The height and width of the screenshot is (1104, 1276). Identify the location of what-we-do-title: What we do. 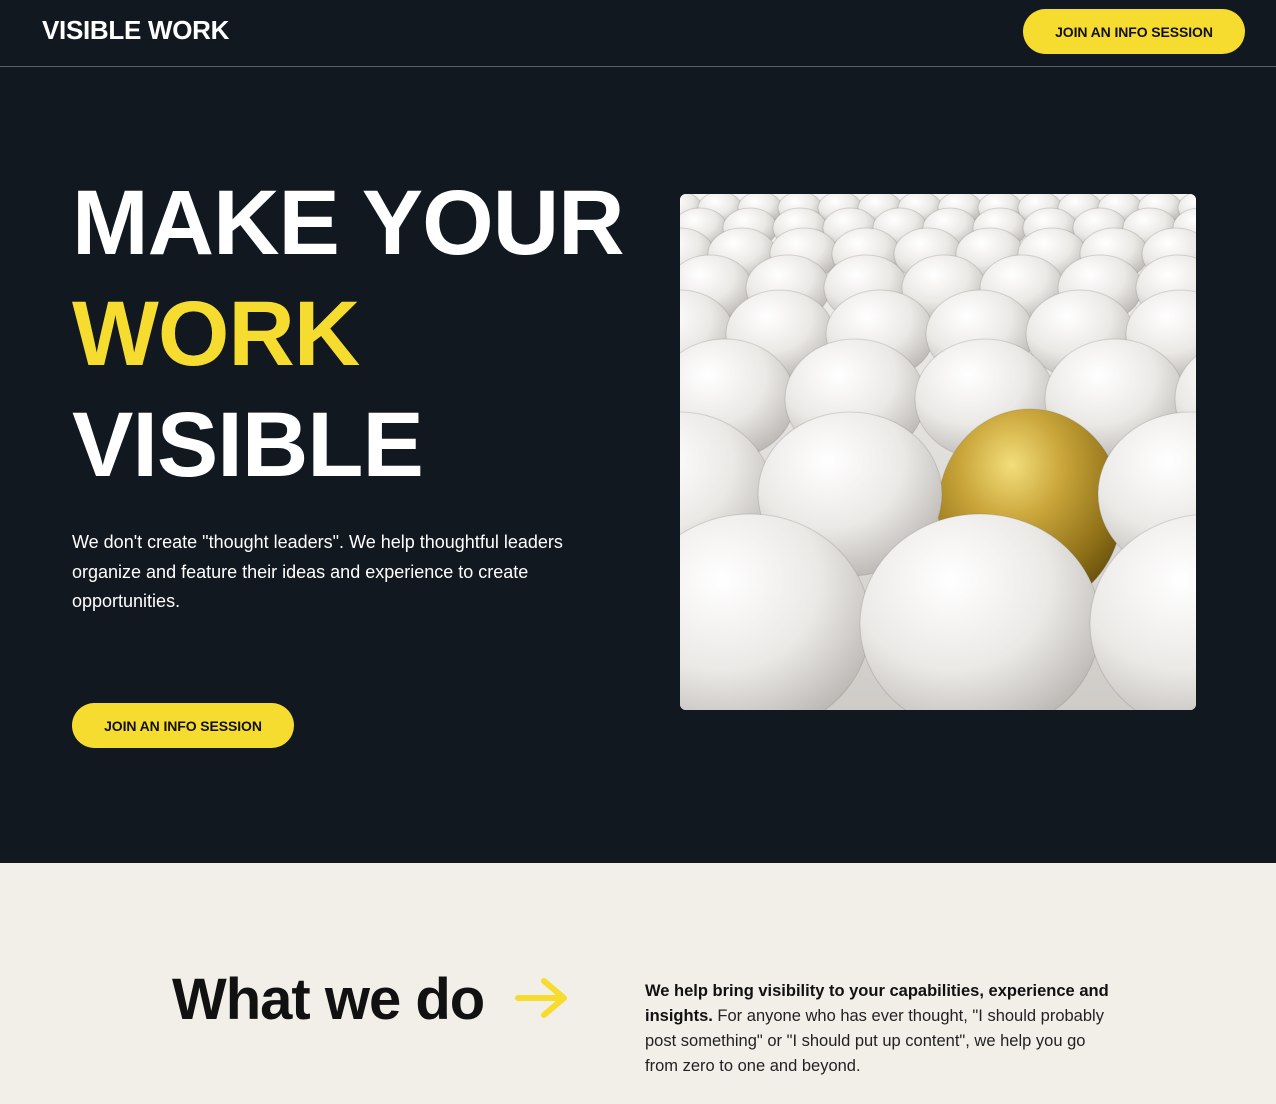
(328, 999).